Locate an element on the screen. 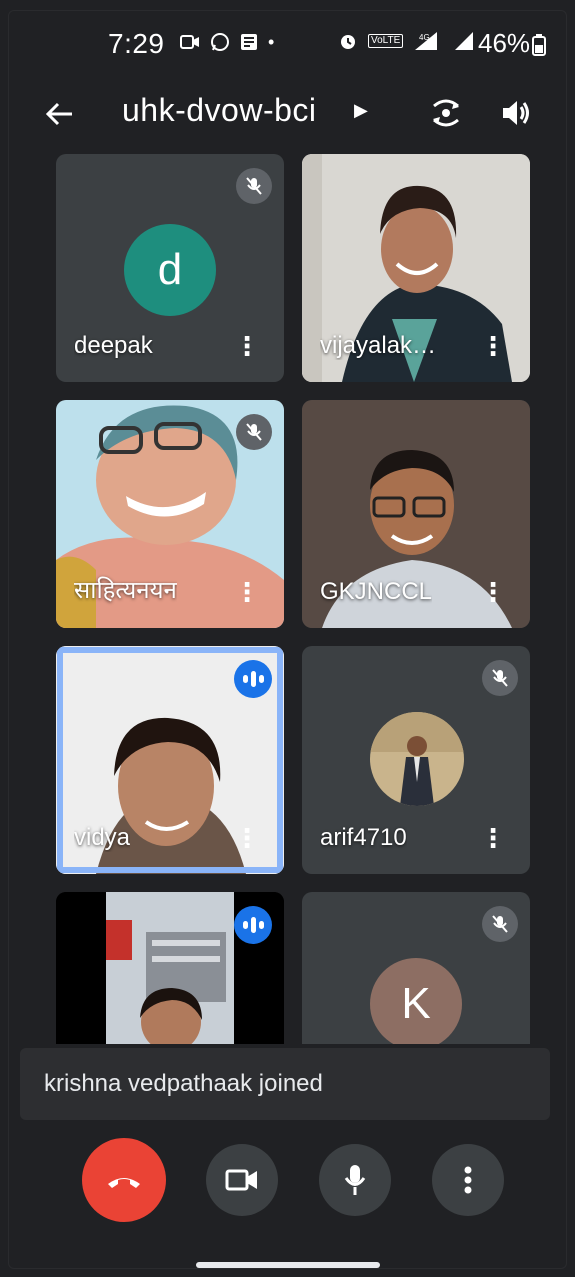 The height and width of the screenshot is (1277, 575). microphone-button is located at coordinates (355, 1180).